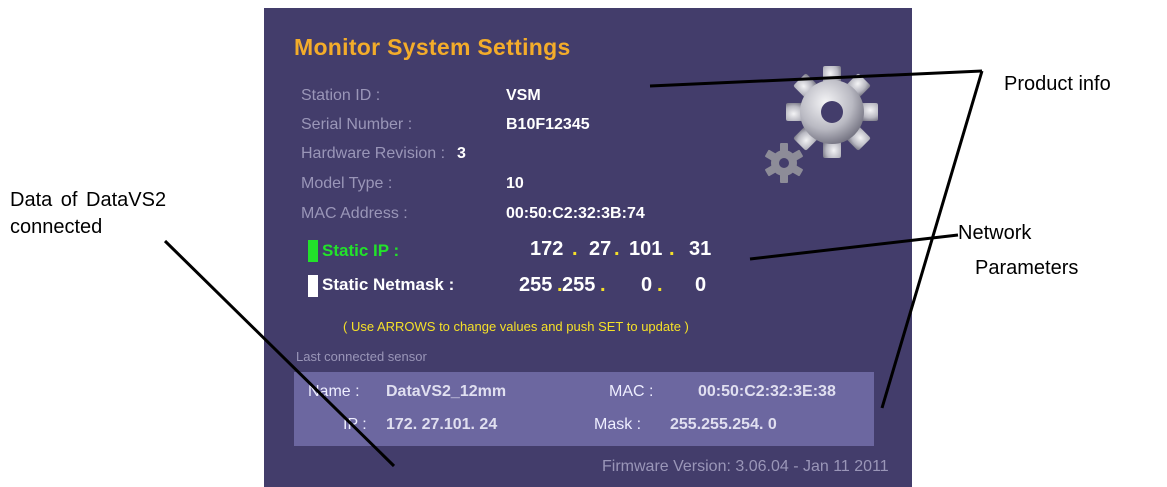  I want to click on data-callout-line2: connected, so click(56, 227).